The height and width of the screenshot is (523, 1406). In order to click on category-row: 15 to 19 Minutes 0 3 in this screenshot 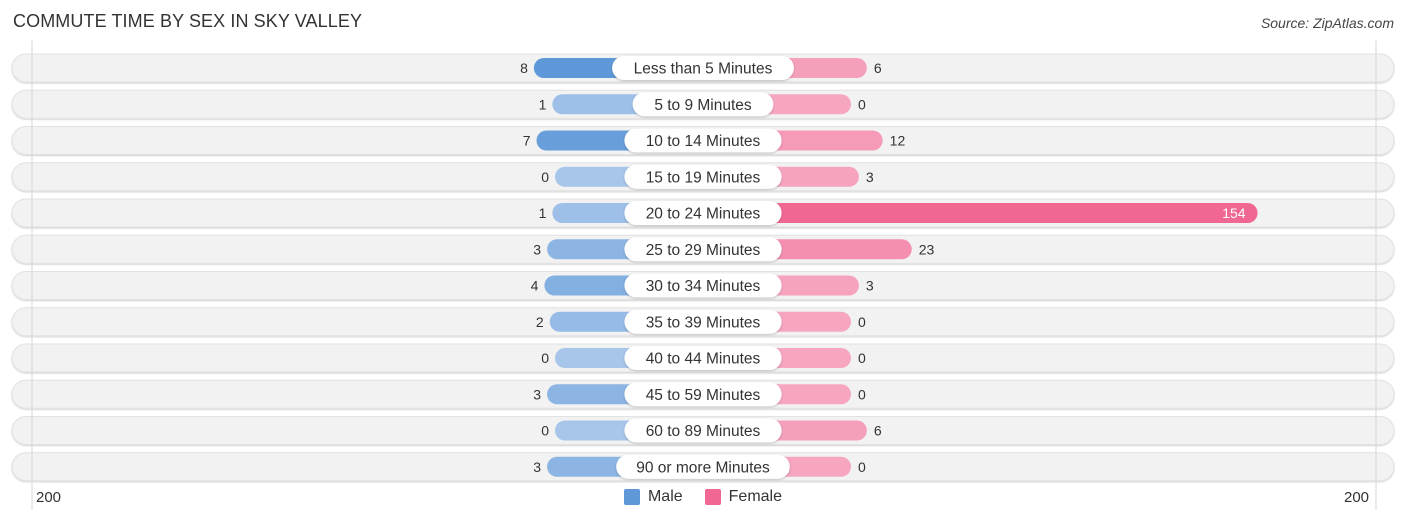, I will do `click(707, 176)`.